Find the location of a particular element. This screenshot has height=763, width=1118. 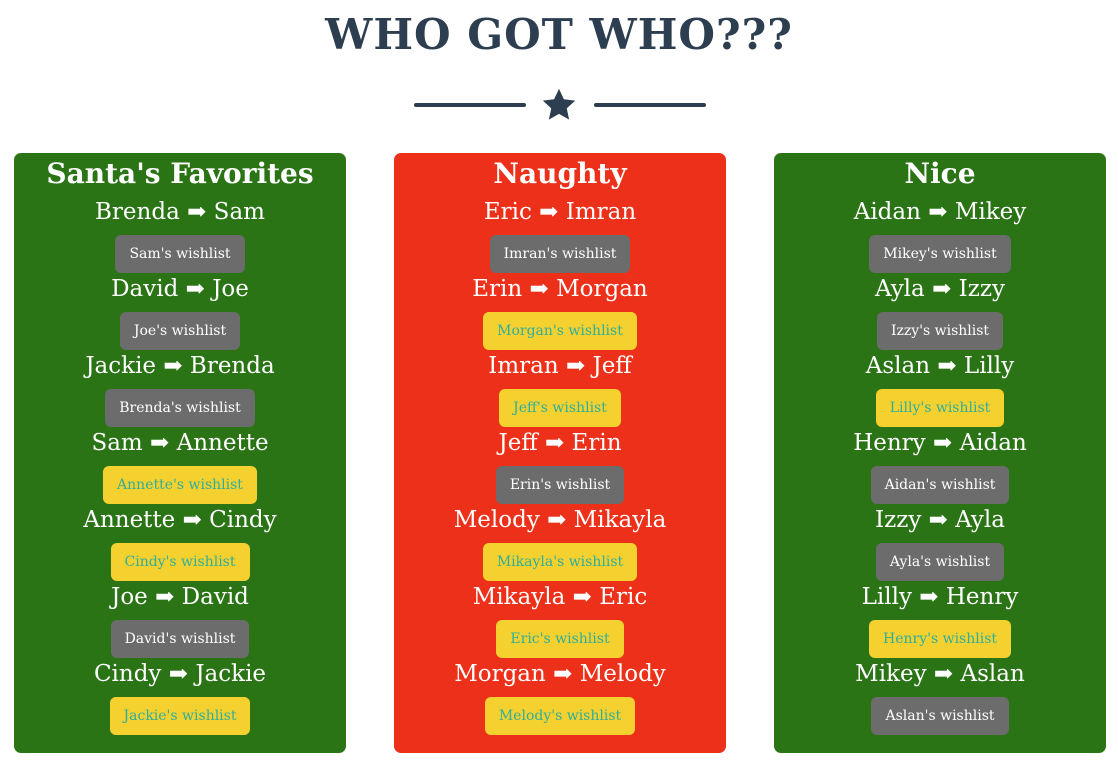

wishlist-button: Jeff's wishlist is located at coordinates (560, 408).